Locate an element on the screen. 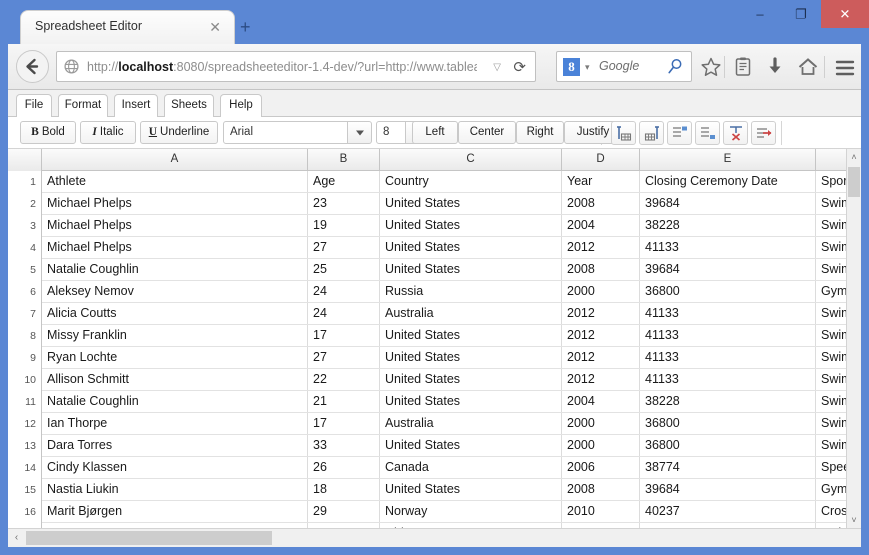 Image resolution: width=869 pixels, height=555 pixels. search-input: Google is located at coordinates (619, 66).